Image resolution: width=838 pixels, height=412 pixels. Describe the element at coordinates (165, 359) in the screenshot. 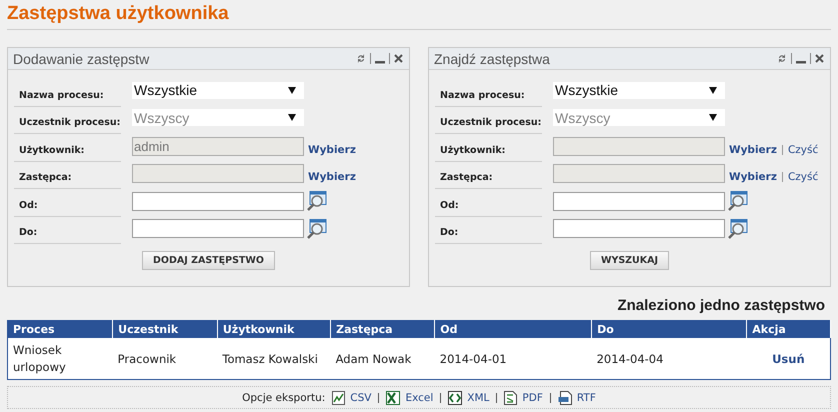

I see `table-cell: Pracownik` at that location.